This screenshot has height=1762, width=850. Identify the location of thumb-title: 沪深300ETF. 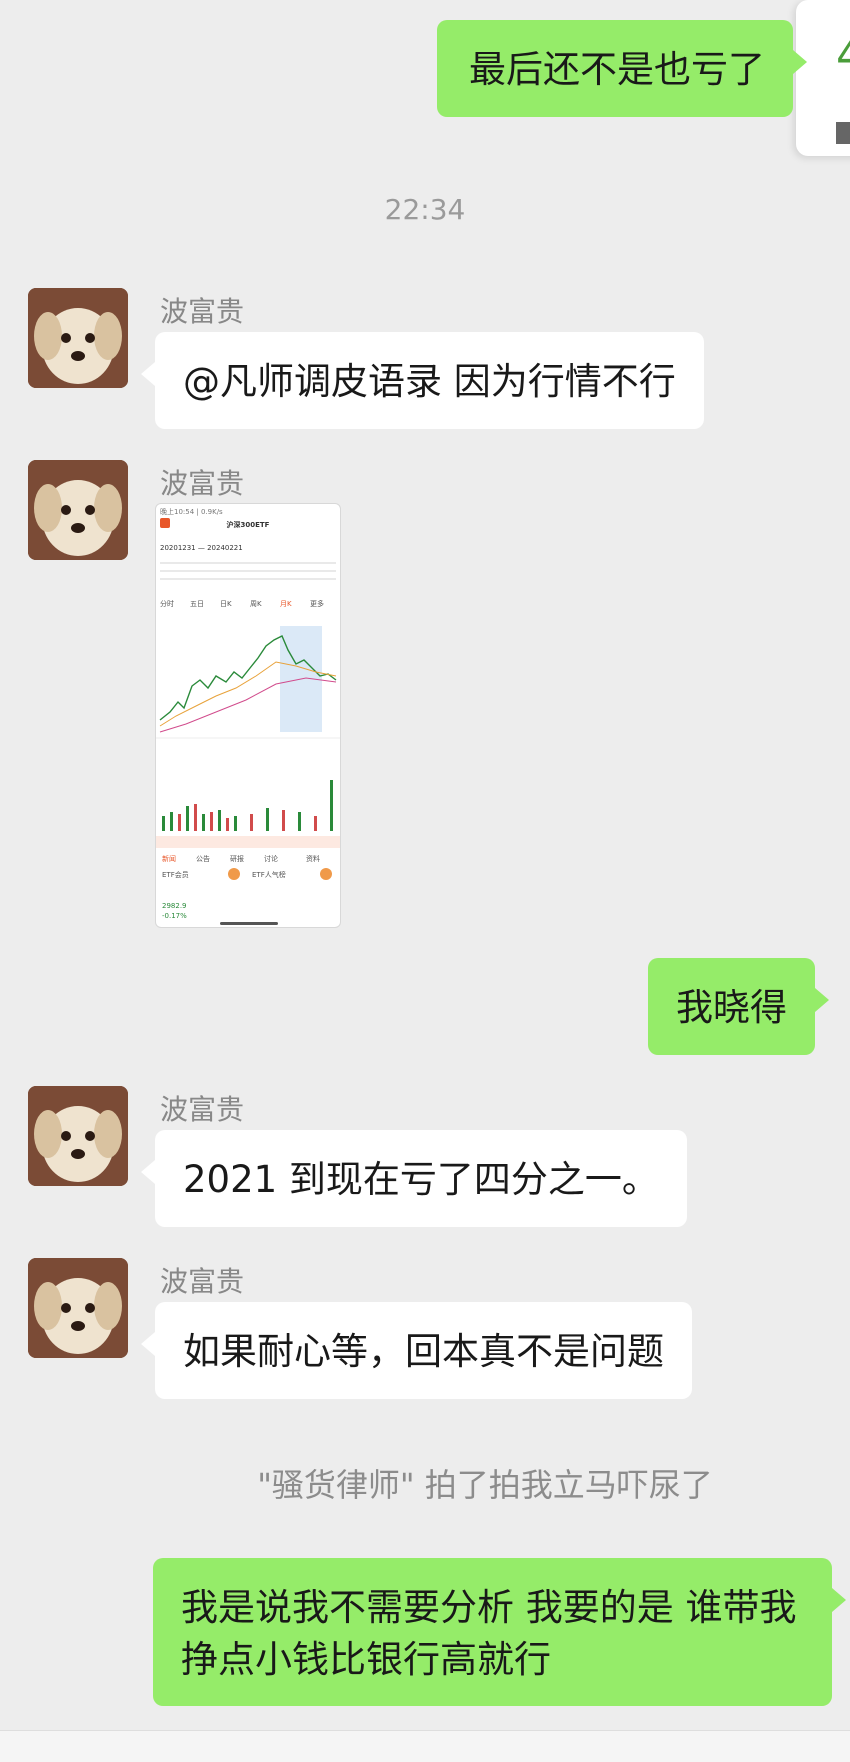
(248, 525).